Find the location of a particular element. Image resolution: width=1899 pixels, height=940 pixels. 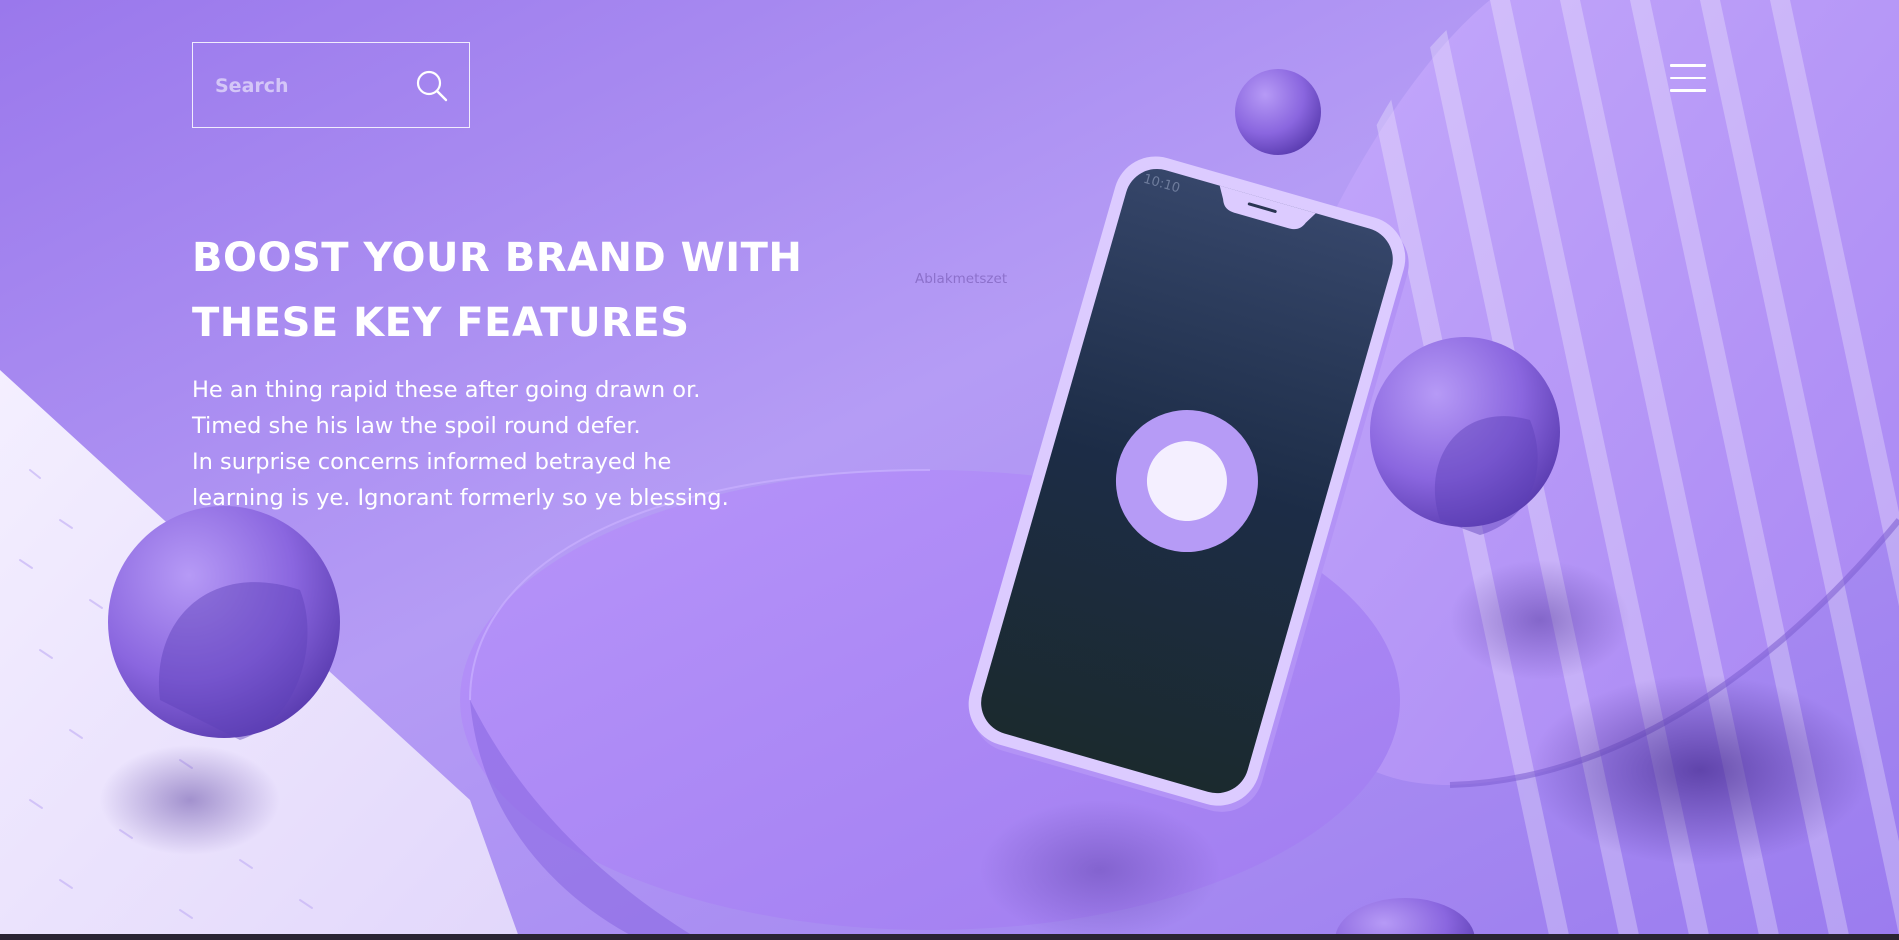

search-box is located at coordinates (331, 85).